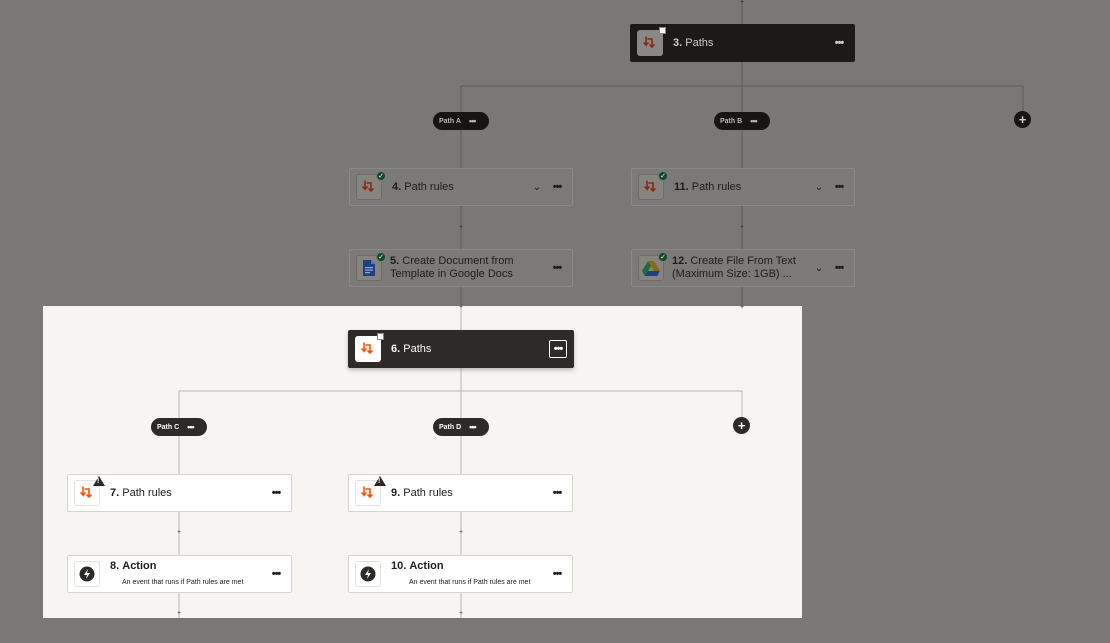 The image size is (1110, 643). What do you see at coordinates (731, 121) in the screenshot?
I see `path-label: Path B` at bounding box center [731, 121].